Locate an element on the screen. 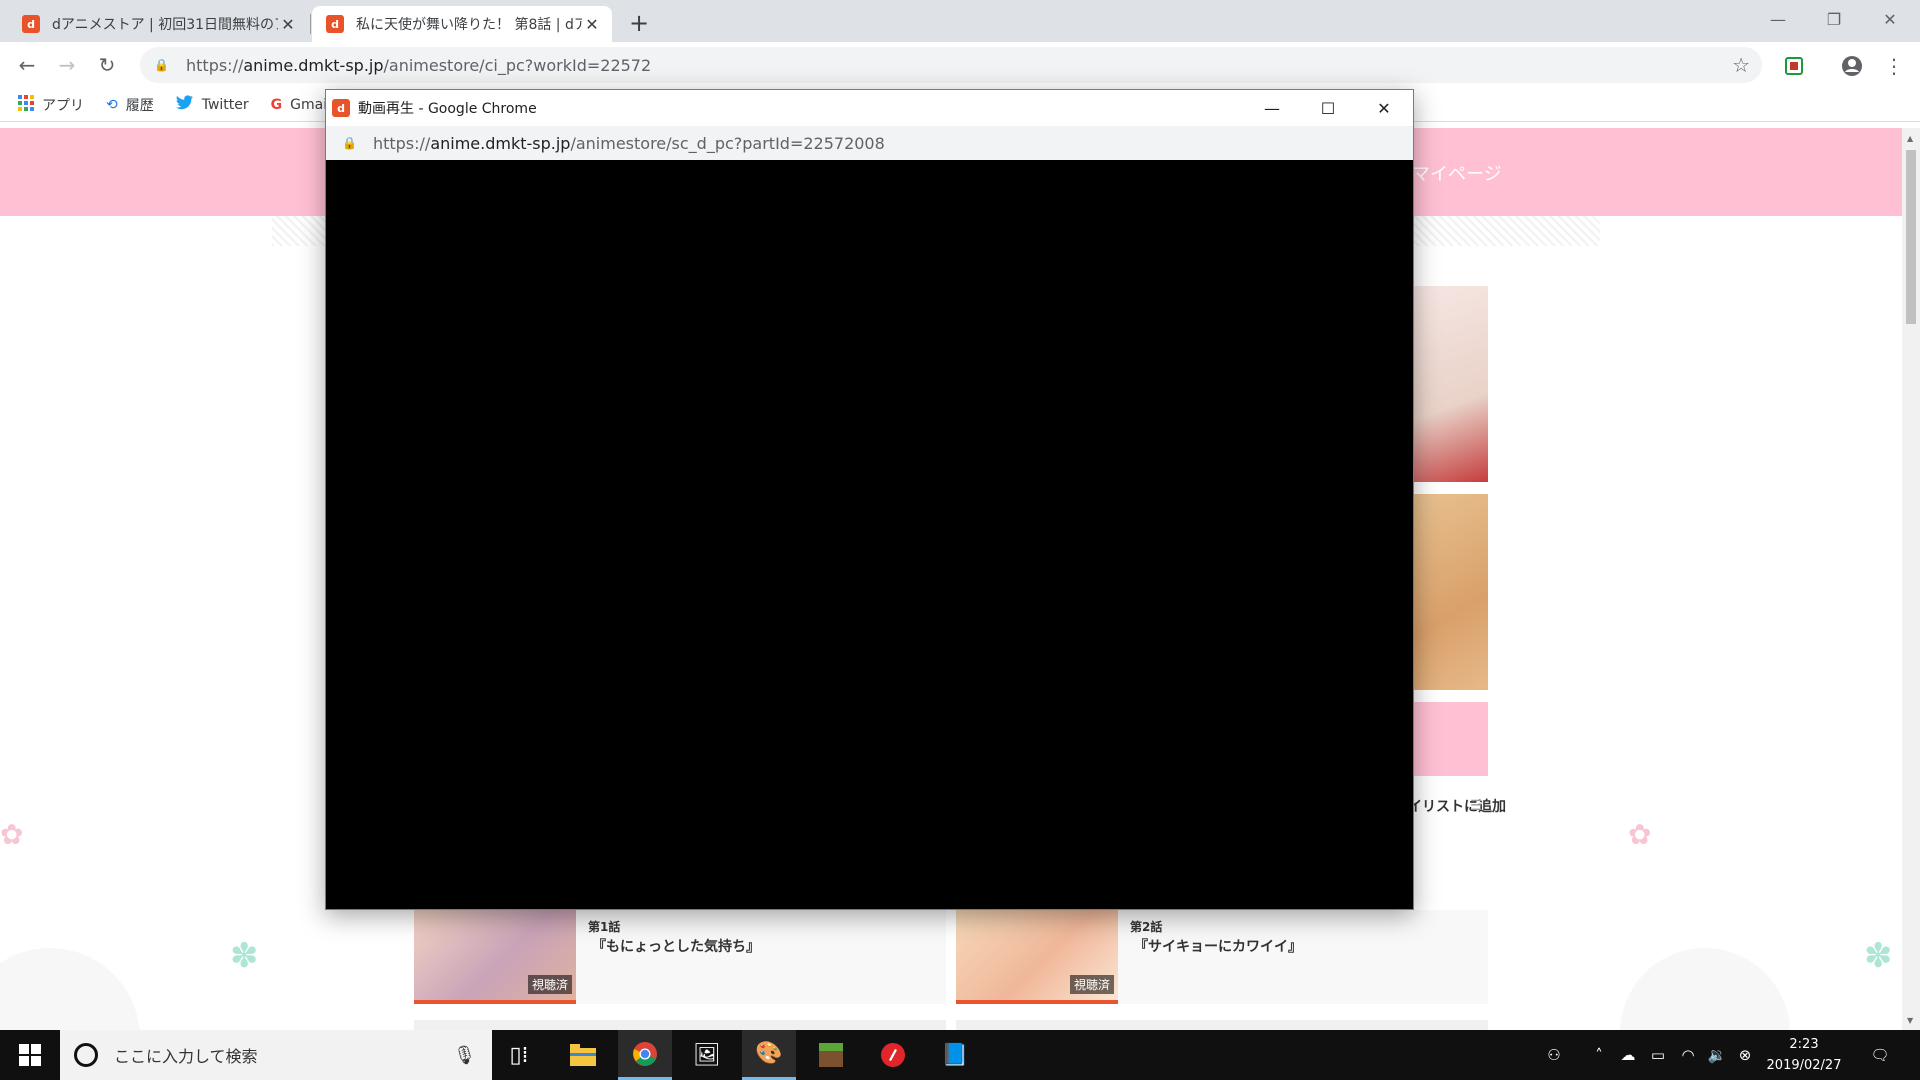 The width and height of the screenshot is (1920, 1080). chrome-taskbar-icon is located at coordinates (645, 1055).